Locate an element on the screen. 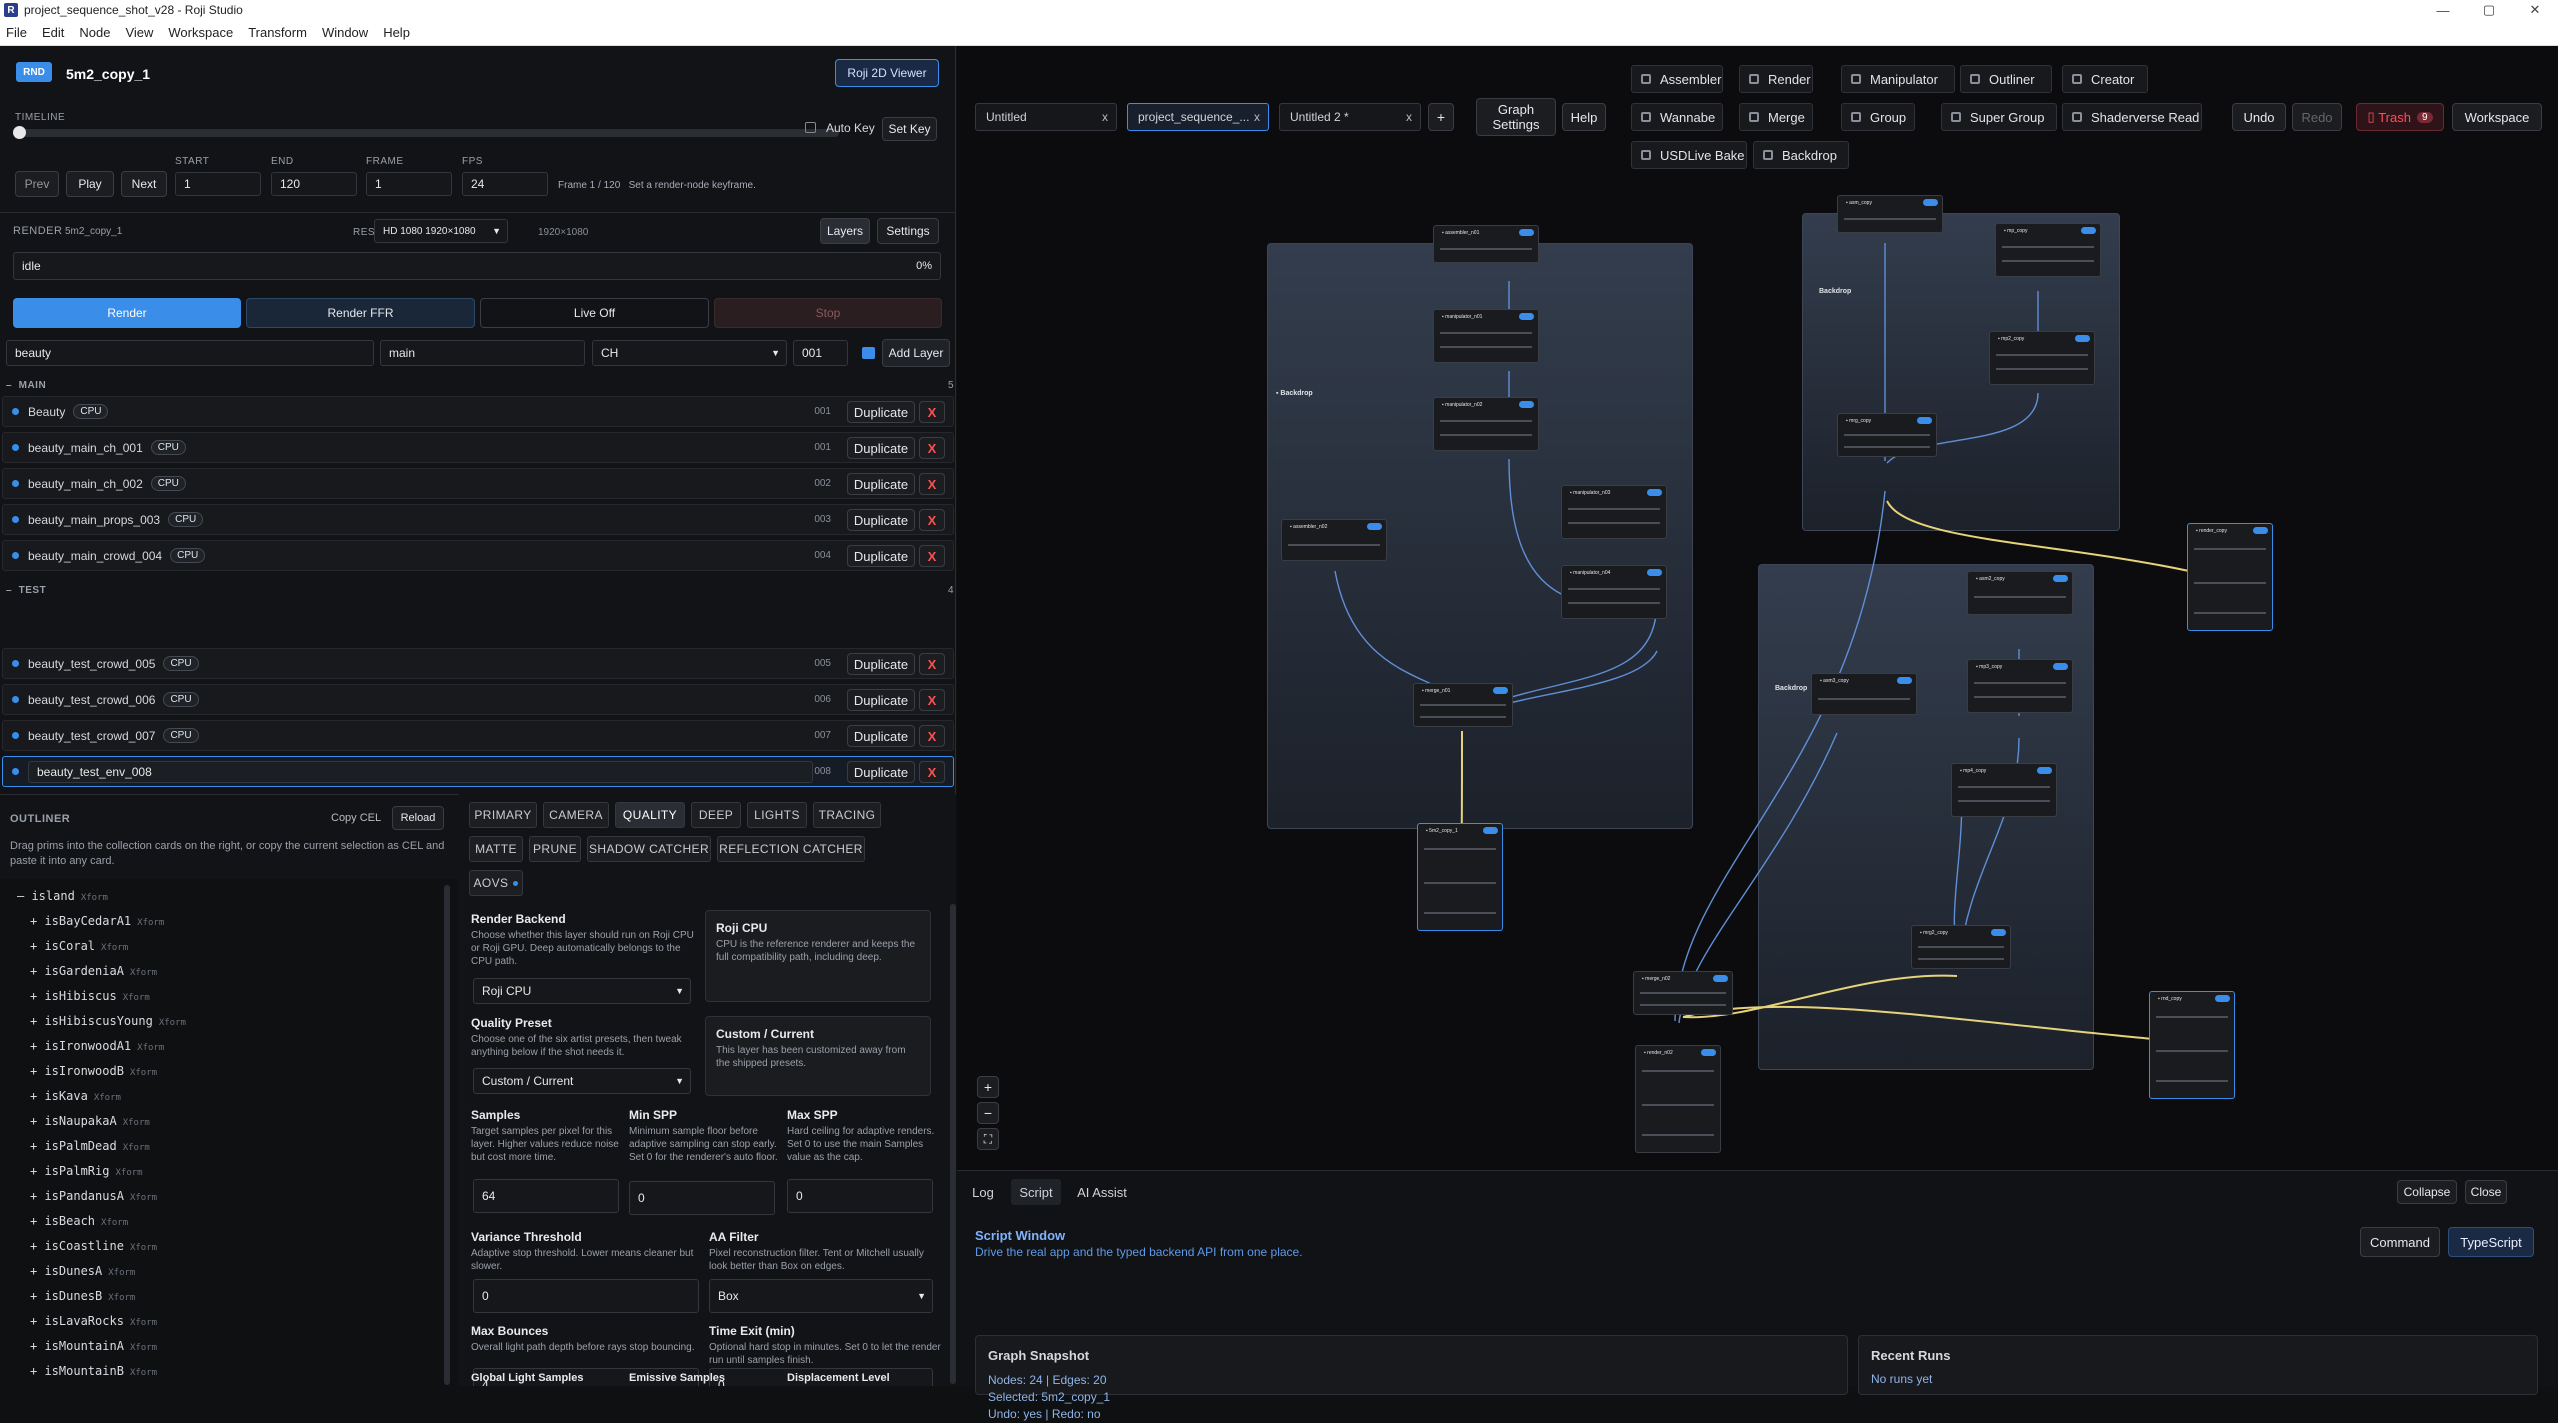 The width and height of the screenshot is (2558, 1423). layer-row: Beauty CPU 001 Duplicate X is located at coordinates (478, 411).